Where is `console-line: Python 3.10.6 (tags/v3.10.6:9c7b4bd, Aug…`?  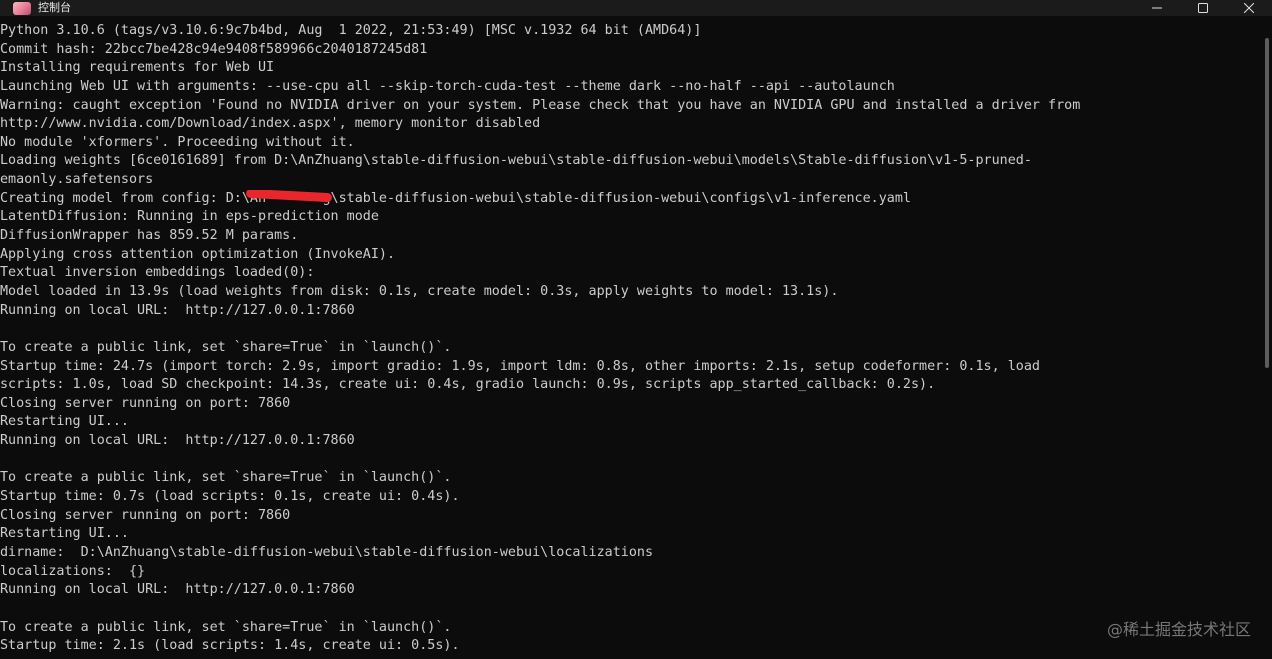 console-line: Python 3.10.6 (tags/v3.10.6:9c7b4bd, Aug… is located at coordinates (351, 30).